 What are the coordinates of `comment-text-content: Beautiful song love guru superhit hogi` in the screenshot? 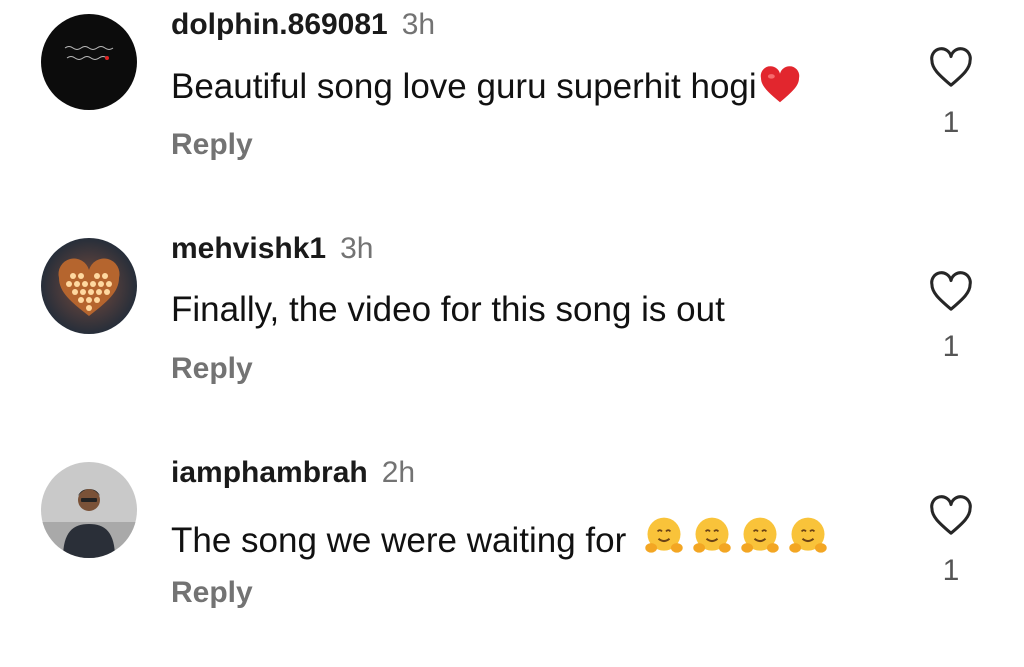 It's located at (464, 86).